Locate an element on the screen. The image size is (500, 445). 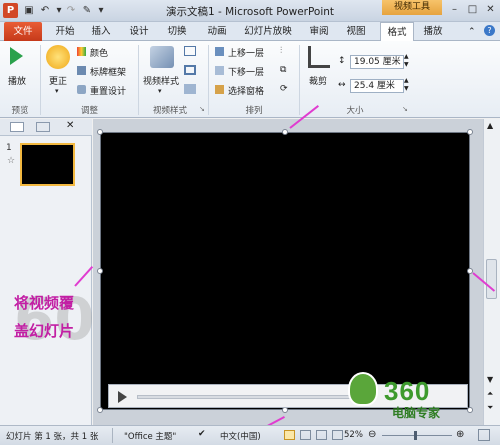
video-tools-context-label: 视频工具 is located at coordinates (412, 7).